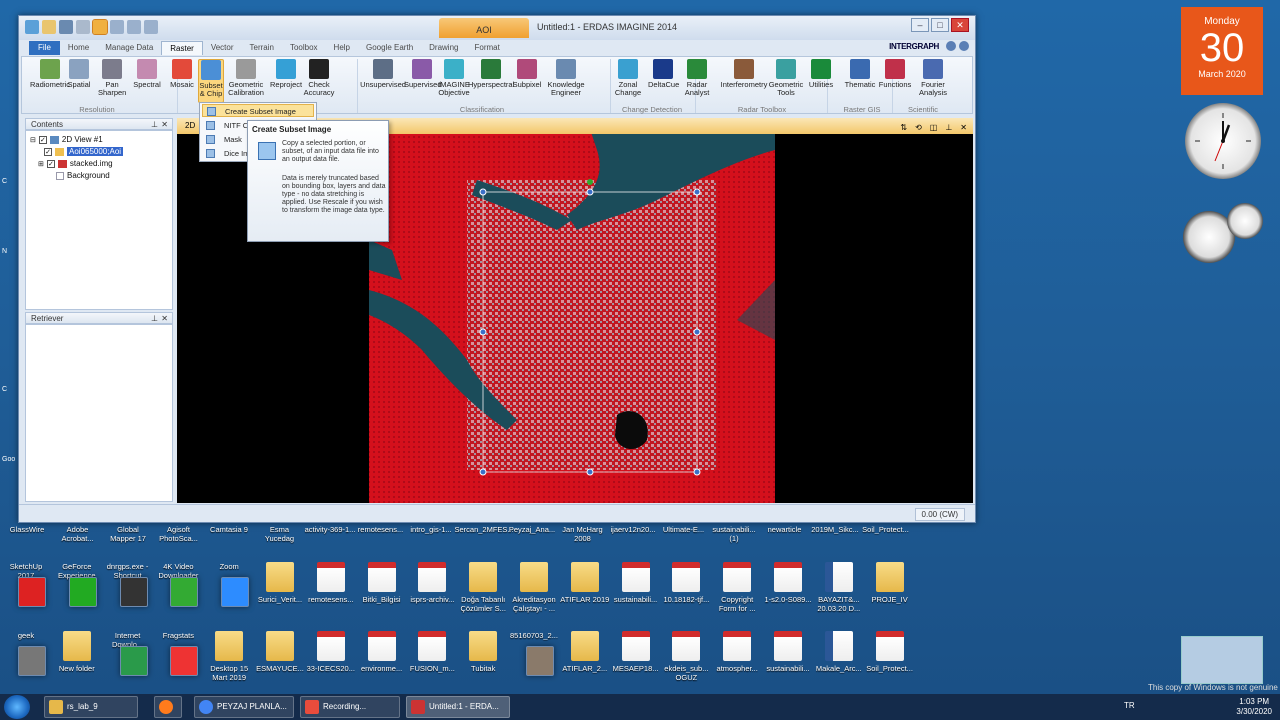 Image resolution: width=1280 pixels, height=720 pixels. What do you see at coordinates (895, 81) in the screenshot?
I see `ribbon-button-functions: Functions` at bounding box center [895, 81].